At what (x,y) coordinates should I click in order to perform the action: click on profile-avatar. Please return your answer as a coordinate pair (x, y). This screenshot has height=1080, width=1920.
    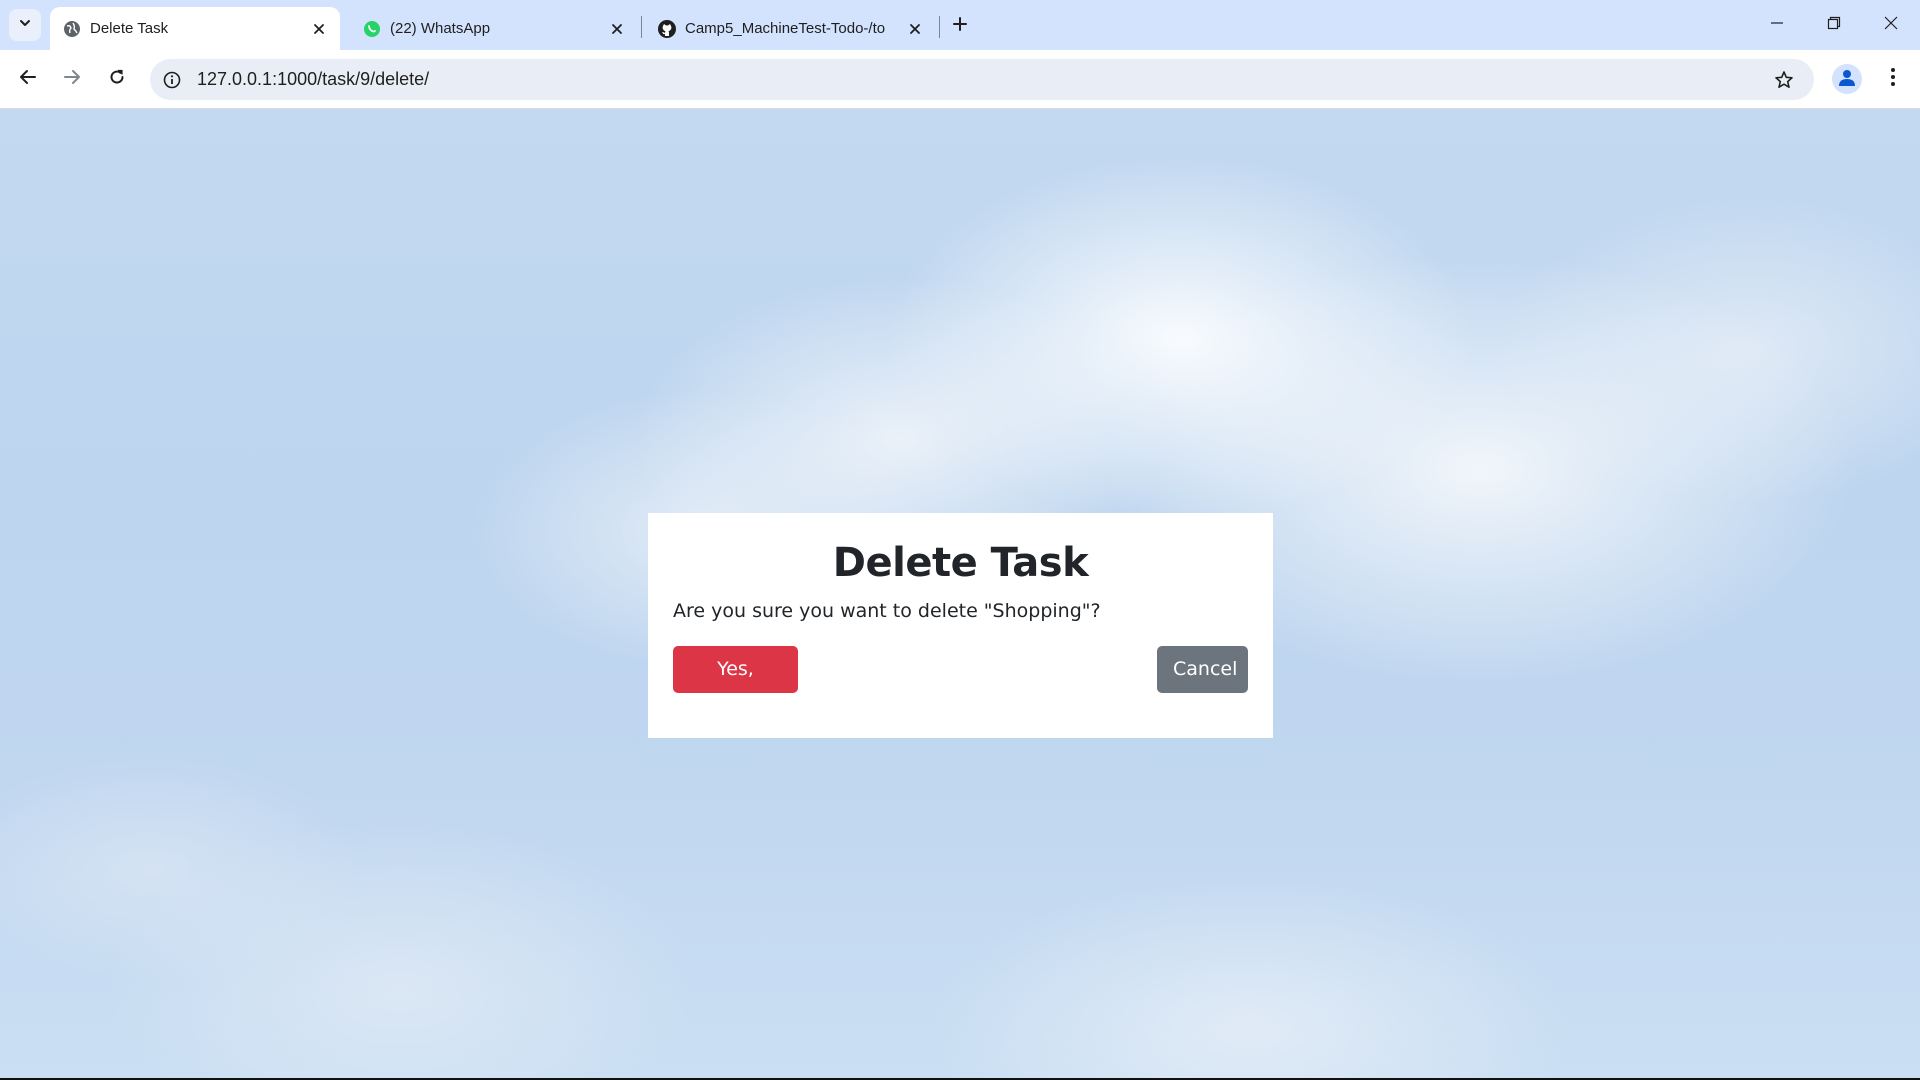
    Looking at the image, I should click on (1847, 79).